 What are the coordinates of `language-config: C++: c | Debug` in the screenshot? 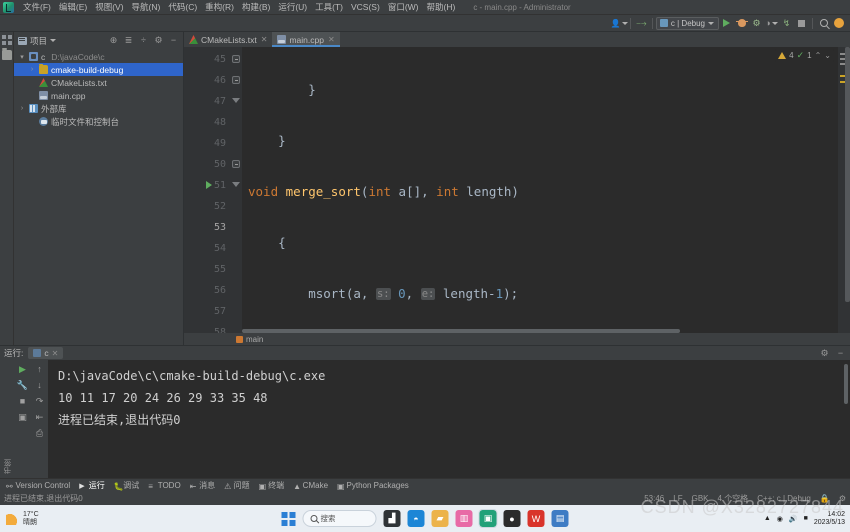 It's located at (784, 498).